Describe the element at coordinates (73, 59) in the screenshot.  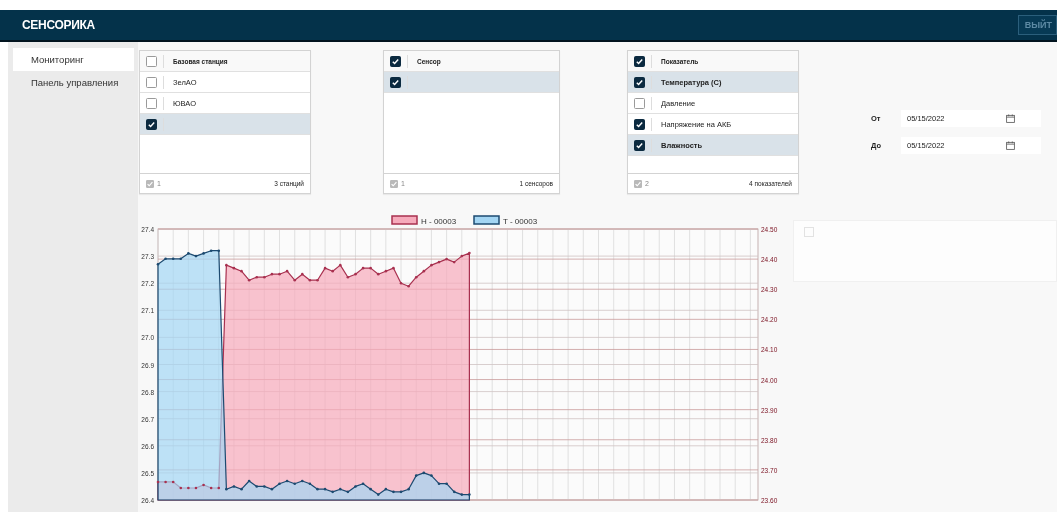
I see `sidebar-item: Мониторинг` at that location.